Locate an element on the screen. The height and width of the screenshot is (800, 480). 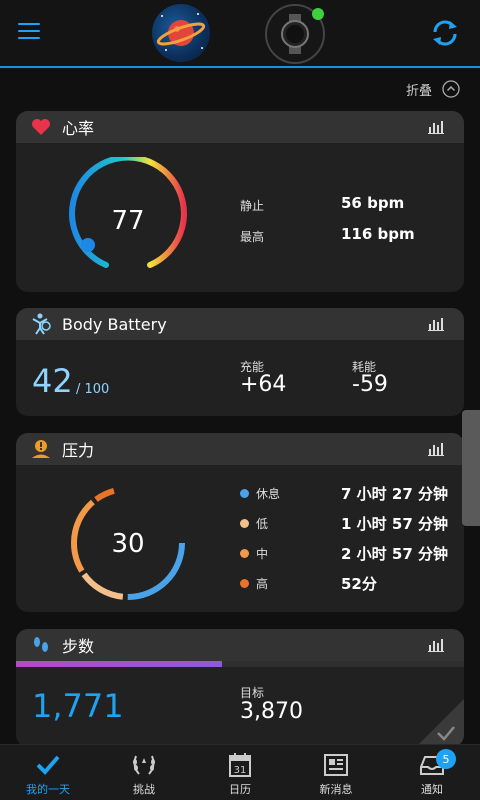
heart-rate-gauge: 77 is located at coordinates (128, 212).